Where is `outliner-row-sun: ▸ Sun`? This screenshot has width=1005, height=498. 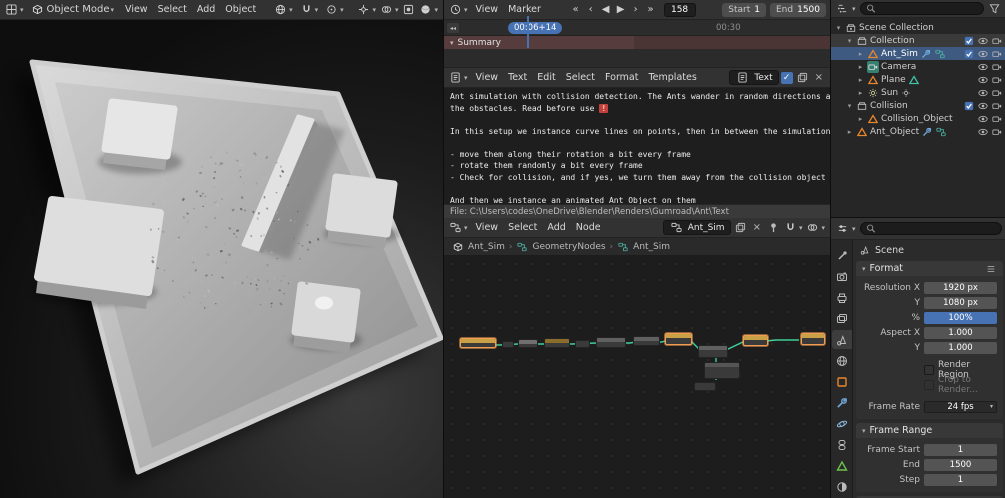
outliner-row-sun: ▸ Sun is located at coordinates (918, 92).